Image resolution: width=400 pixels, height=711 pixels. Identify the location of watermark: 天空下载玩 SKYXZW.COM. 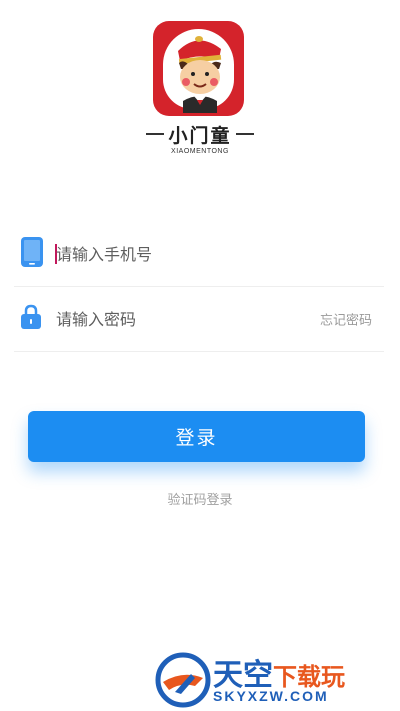
(275, 679).